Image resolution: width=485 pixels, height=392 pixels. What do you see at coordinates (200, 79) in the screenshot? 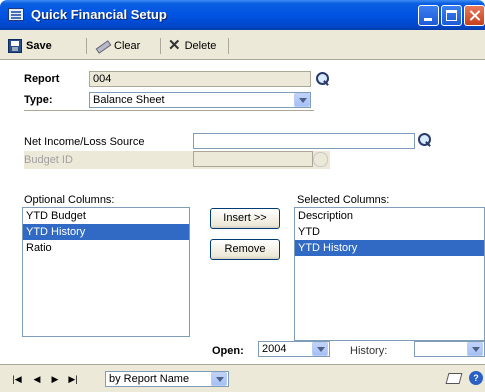
I see `report-field: 004` at bounding box center [200, 79].